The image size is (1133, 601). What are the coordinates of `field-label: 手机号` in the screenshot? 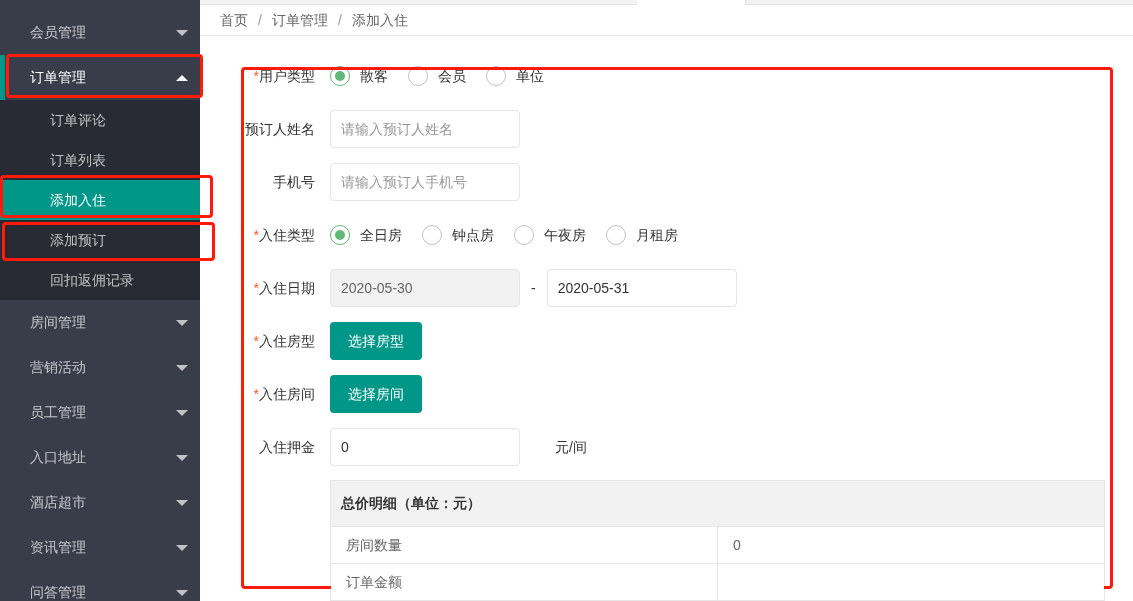 It's located at (294, 181).